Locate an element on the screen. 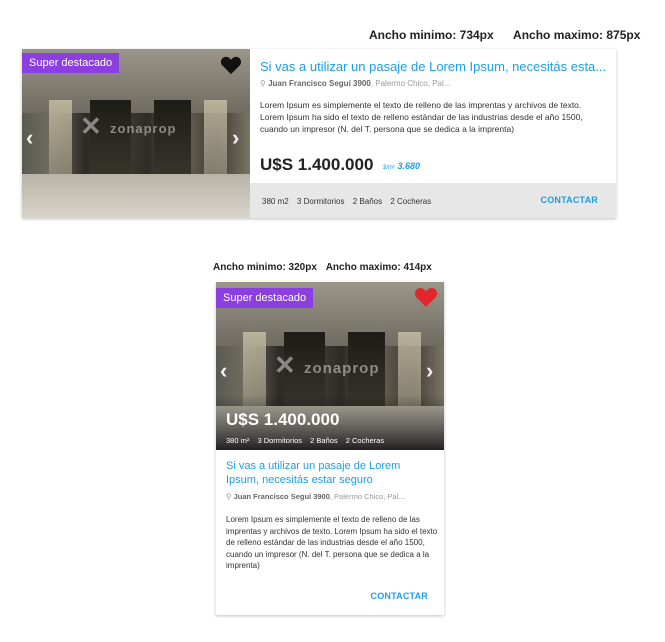  price-per-m2: $/m² 3.680 is located at coordinates (401, 166).